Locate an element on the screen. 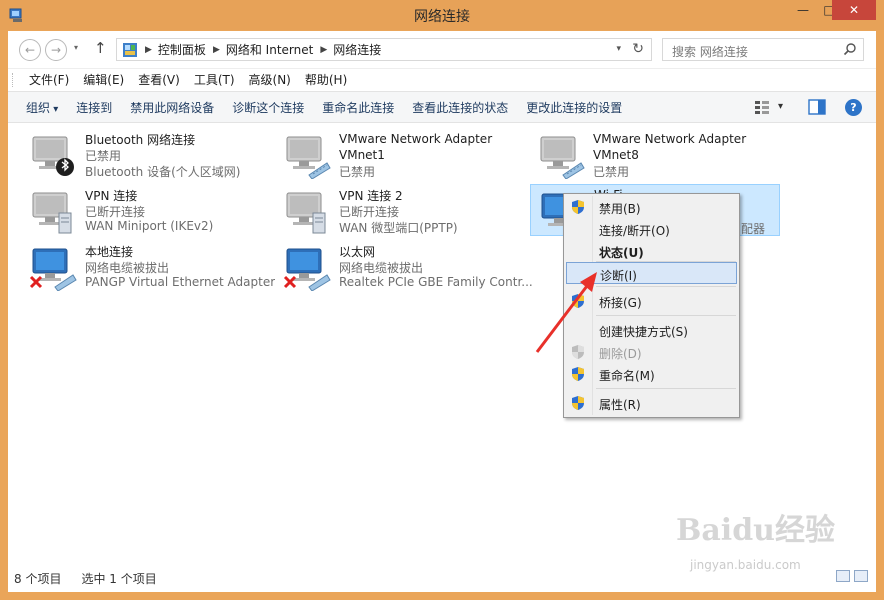 The height and width of the screenshot is (600, 884). connection-device: Bluetooth 设备(个人区域网) is located at coordinates (163, 172).